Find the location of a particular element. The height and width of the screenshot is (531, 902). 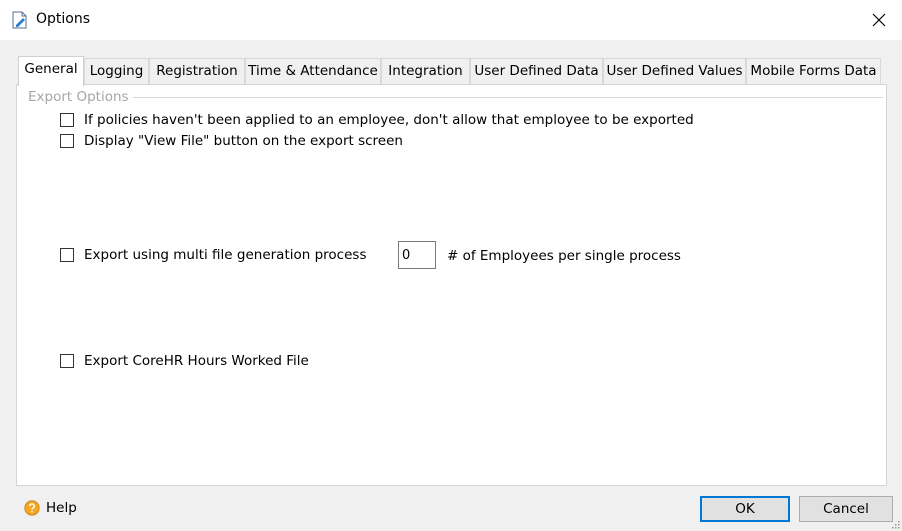

help-icon is located at coordinates (32, 508).